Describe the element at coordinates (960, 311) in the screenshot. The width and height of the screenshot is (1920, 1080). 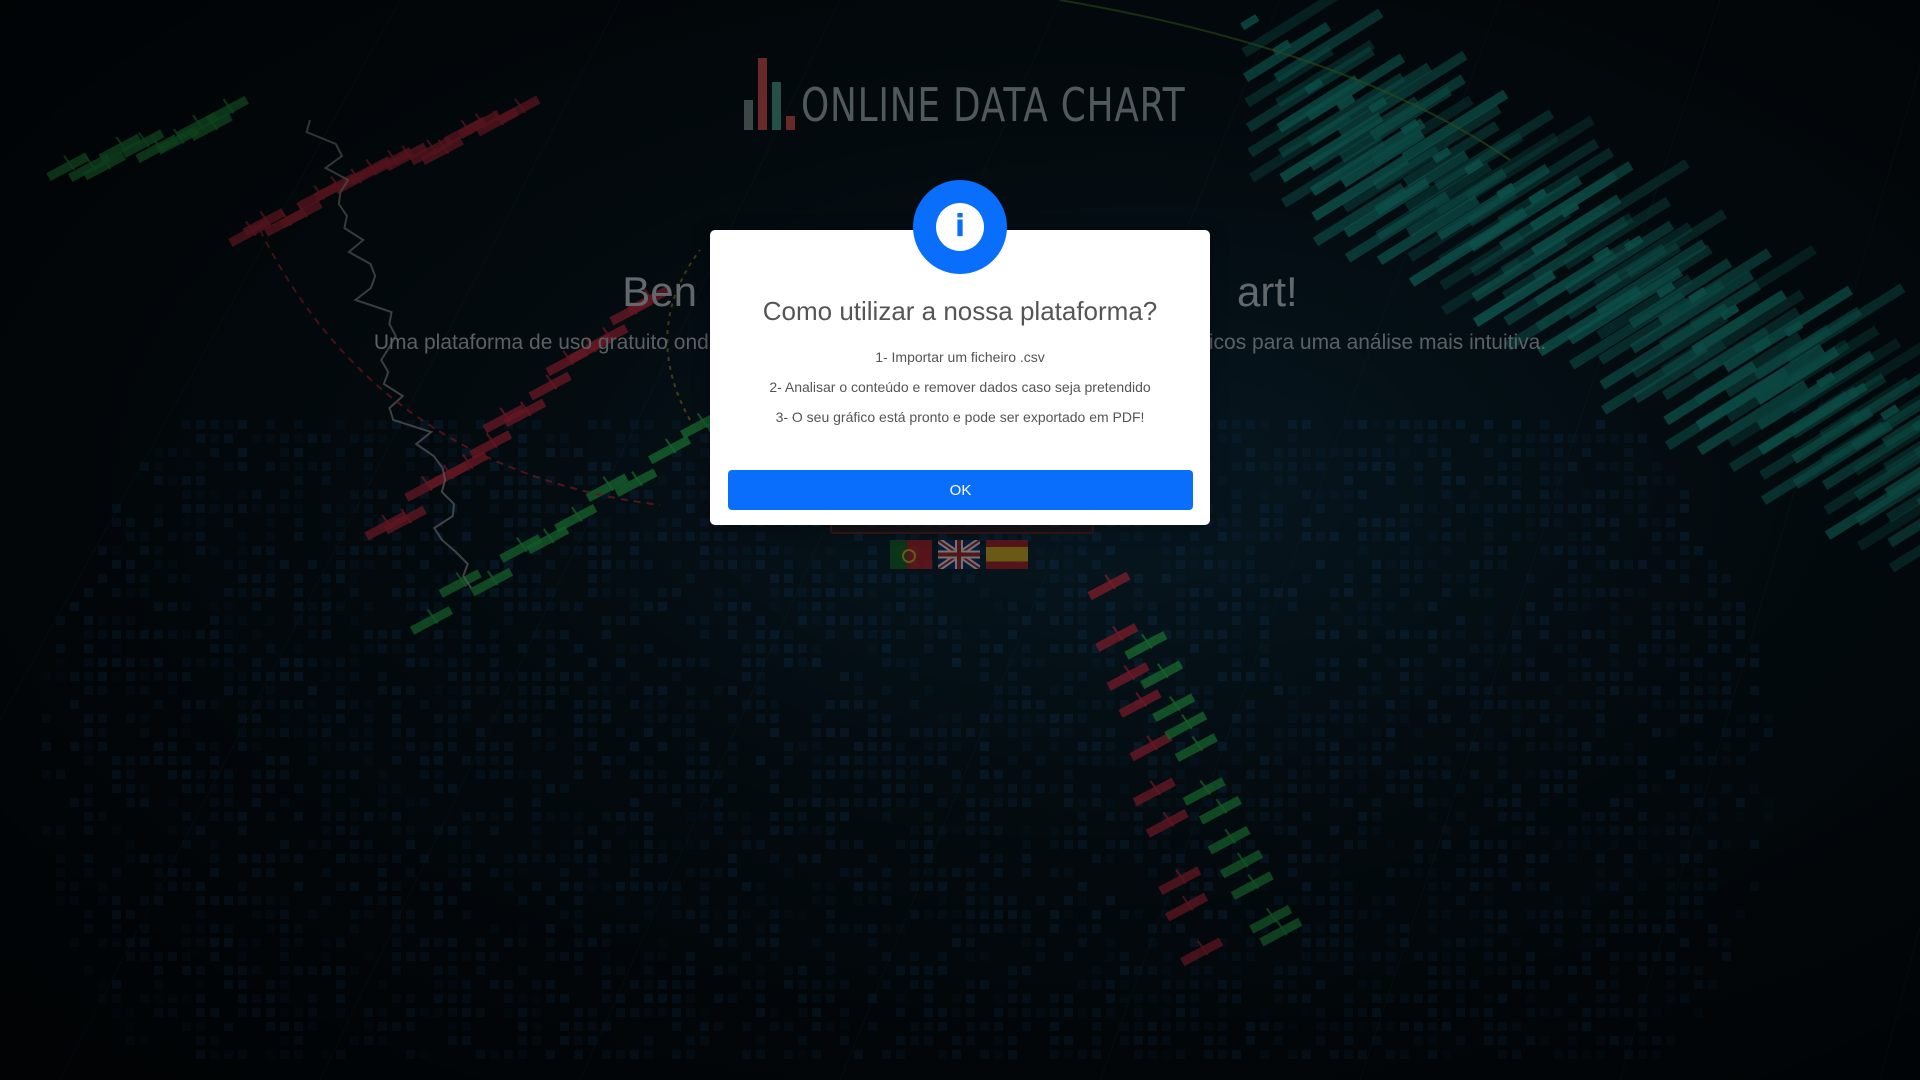
I see `modal-title: Como utilizar a nossa plataforma?` at that location.